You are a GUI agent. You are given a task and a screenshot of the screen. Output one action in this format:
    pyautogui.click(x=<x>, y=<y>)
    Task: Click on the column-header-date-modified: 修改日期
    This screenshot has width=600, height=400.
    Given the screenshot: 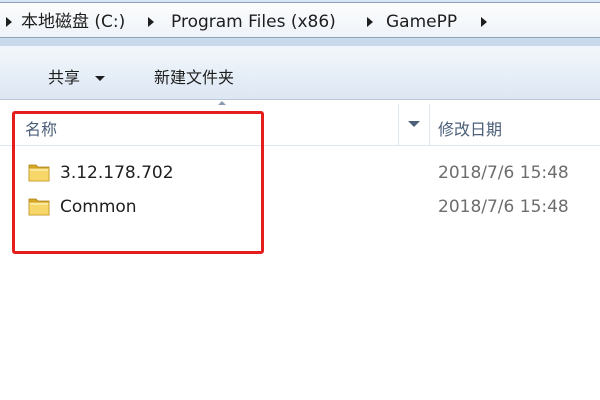 What is the action you would take?
    pyautogui.click(x=470, y=128)
    